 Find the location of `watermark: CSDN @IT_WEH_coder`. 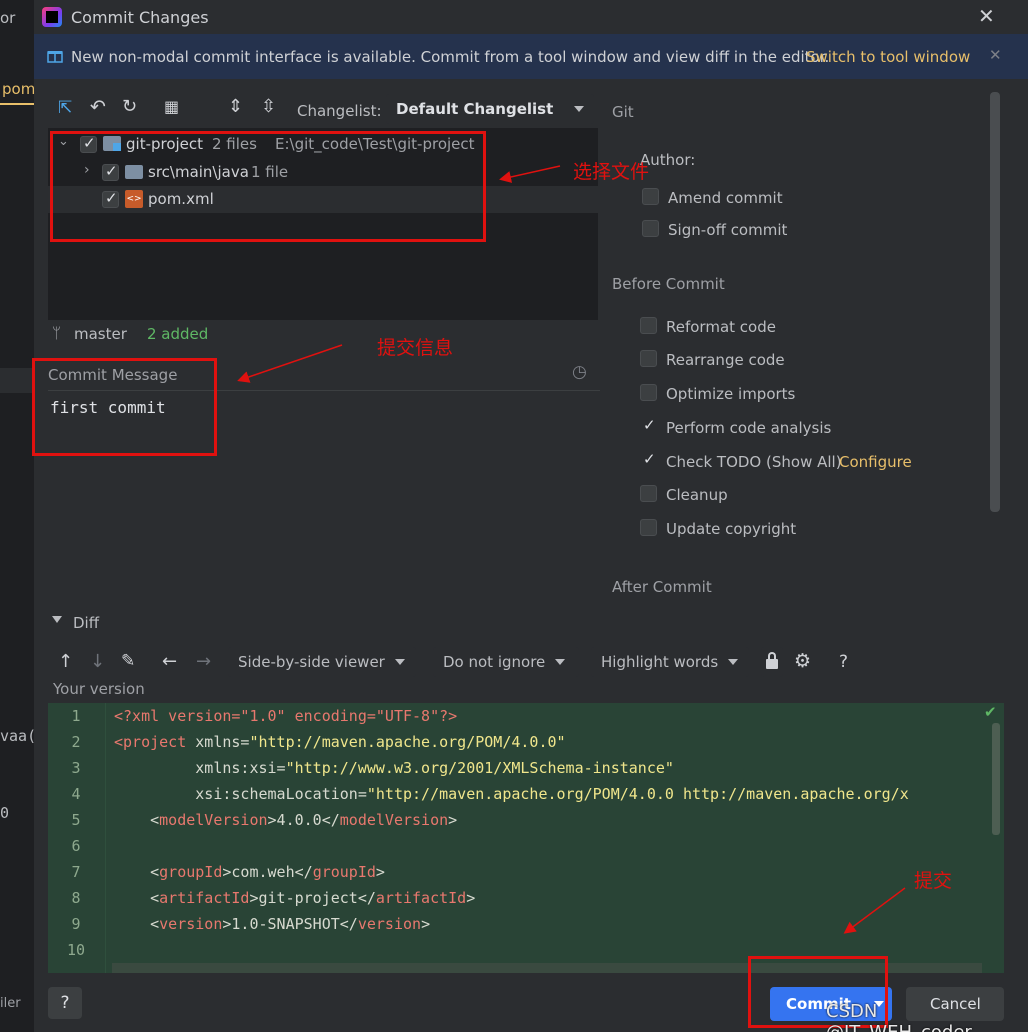

watermark: CSDN @IT_WEH_coder is located at coordinates (899, 1016).